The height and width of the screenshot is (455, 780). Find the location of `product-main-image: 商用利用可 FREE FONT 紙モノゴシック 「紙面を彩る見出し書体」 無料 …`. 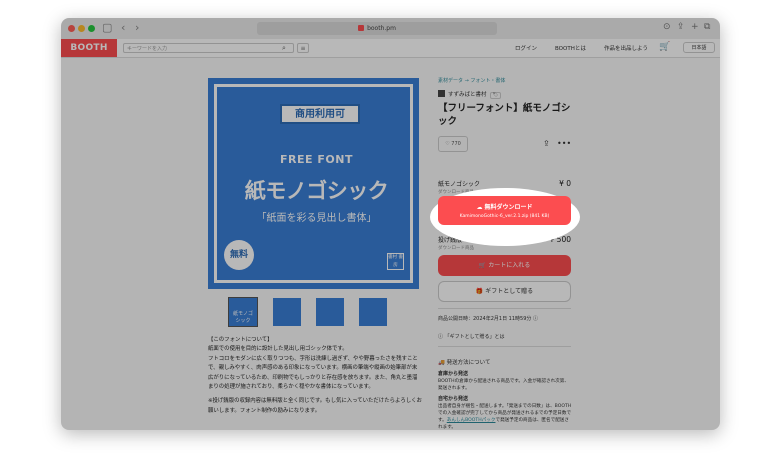

product-main-image: 商用利用可 FREE FONT 紙モノゴシック 「紙面を彩る見出し書体」 無料 … is located at coordinates (313, 183).